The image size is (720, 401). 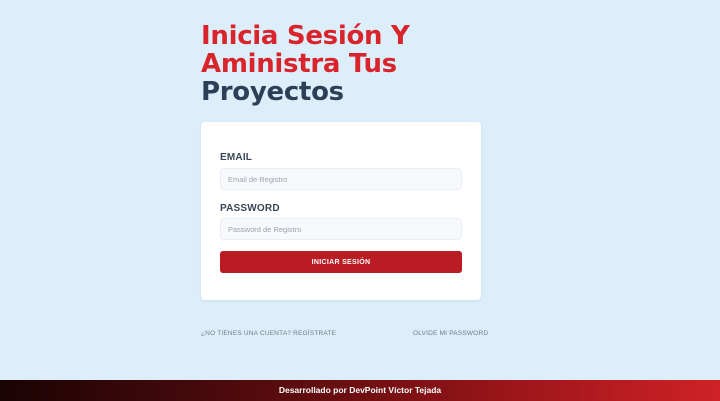 I want to click on login-button: INICIAR SESIÓN, so click(x=341, y=262).